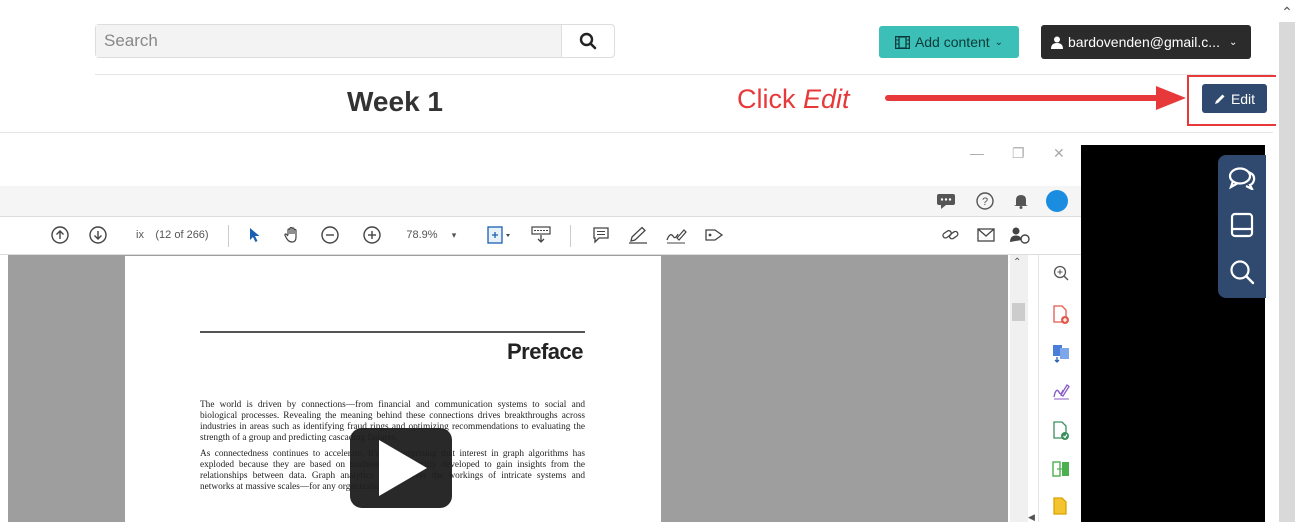 Image resolution: width=1301 pixels, height=522 pixels. What do you see at coordinates (1061, 353) in the screenshot?
I see `export-pdf-icon` at bounding box center [1061, 353].